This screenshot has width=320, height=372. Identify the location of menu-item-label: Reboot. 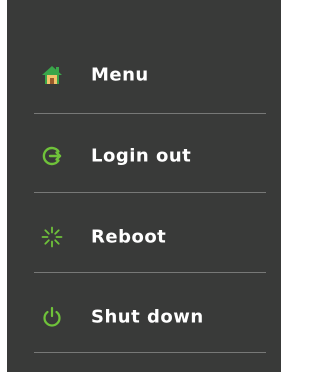
(129, 237).